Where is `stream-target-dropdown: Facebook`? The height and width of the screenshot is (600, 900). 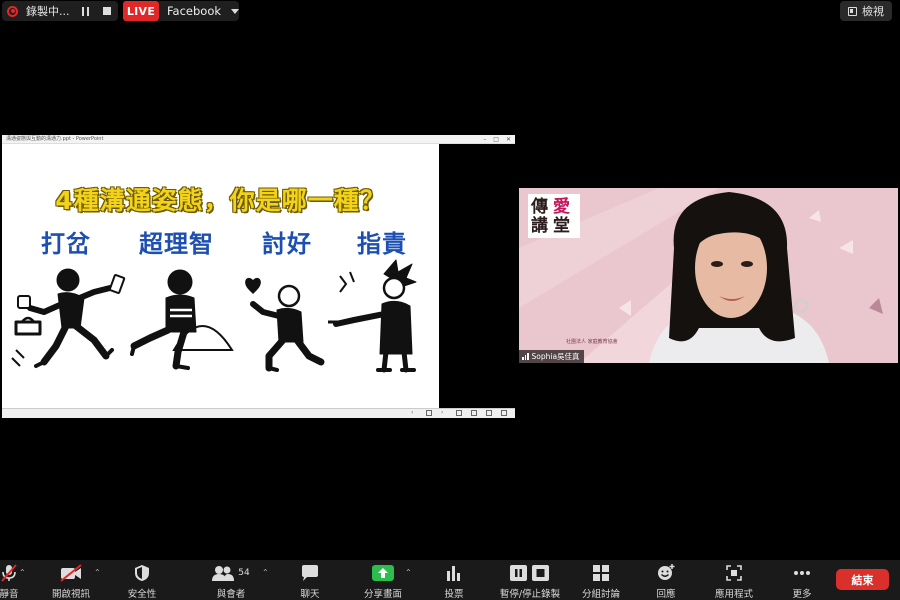
stream-target-dropdown: Facebook is located at coordinates (199, 11).